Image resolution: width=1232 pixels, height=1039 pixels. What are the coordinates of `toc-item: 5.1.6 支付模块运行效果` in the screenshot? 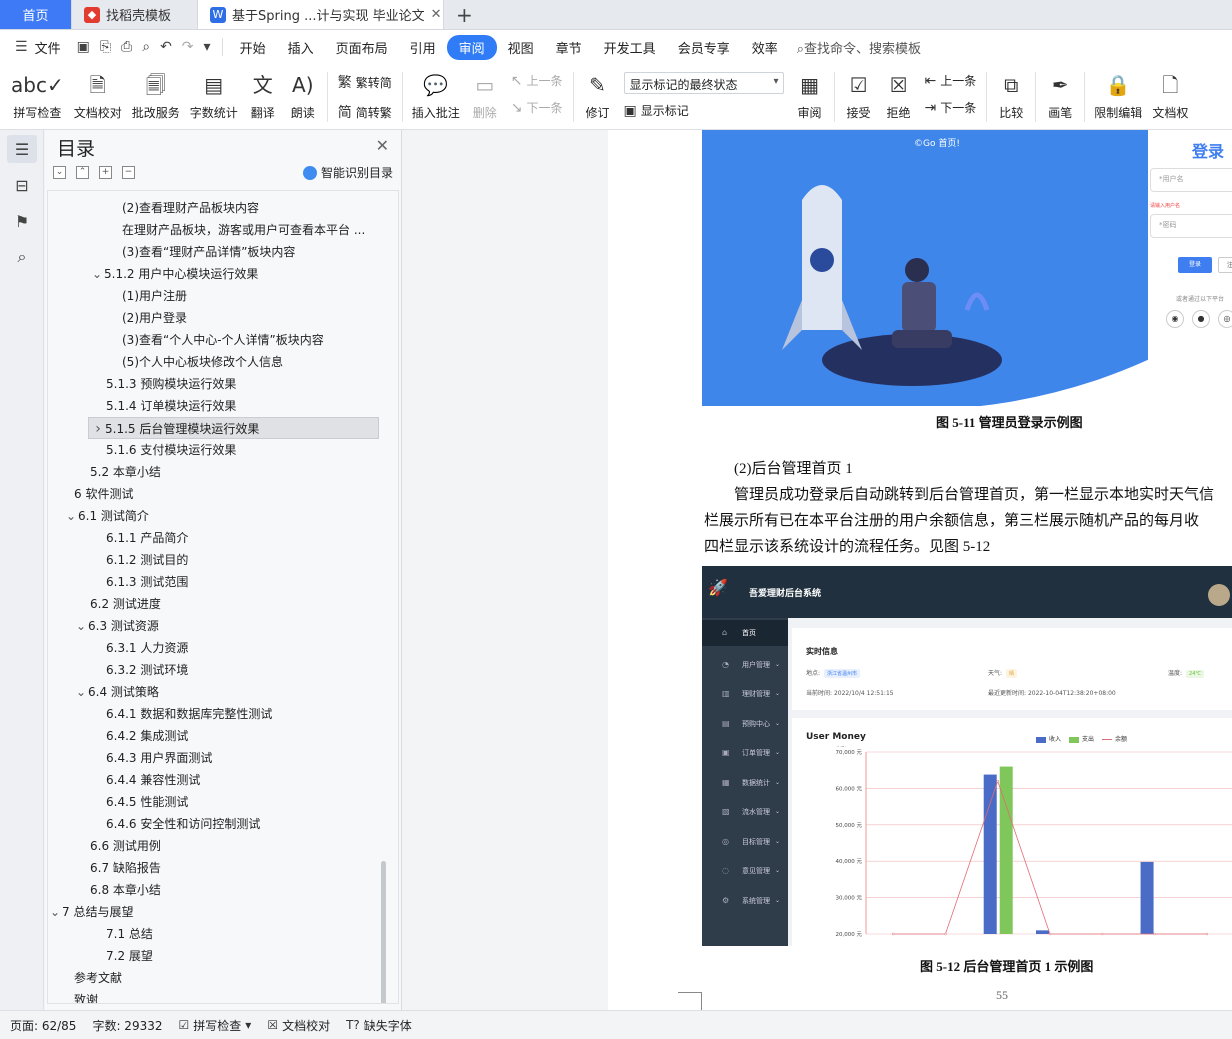 It's located at (218, 450).